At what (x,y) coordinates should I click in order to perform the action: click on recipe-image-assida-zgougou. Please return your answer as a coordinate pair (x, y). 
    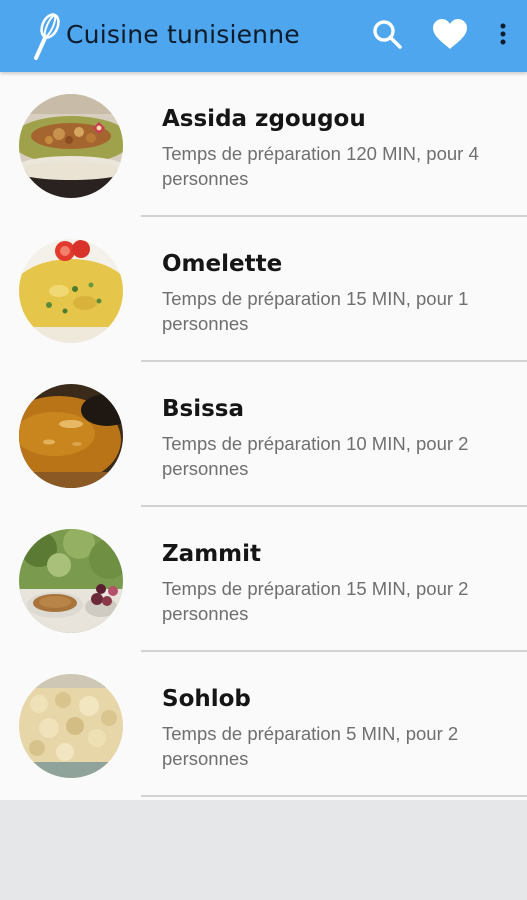
    Looking at the image, I should click on (71, 146).